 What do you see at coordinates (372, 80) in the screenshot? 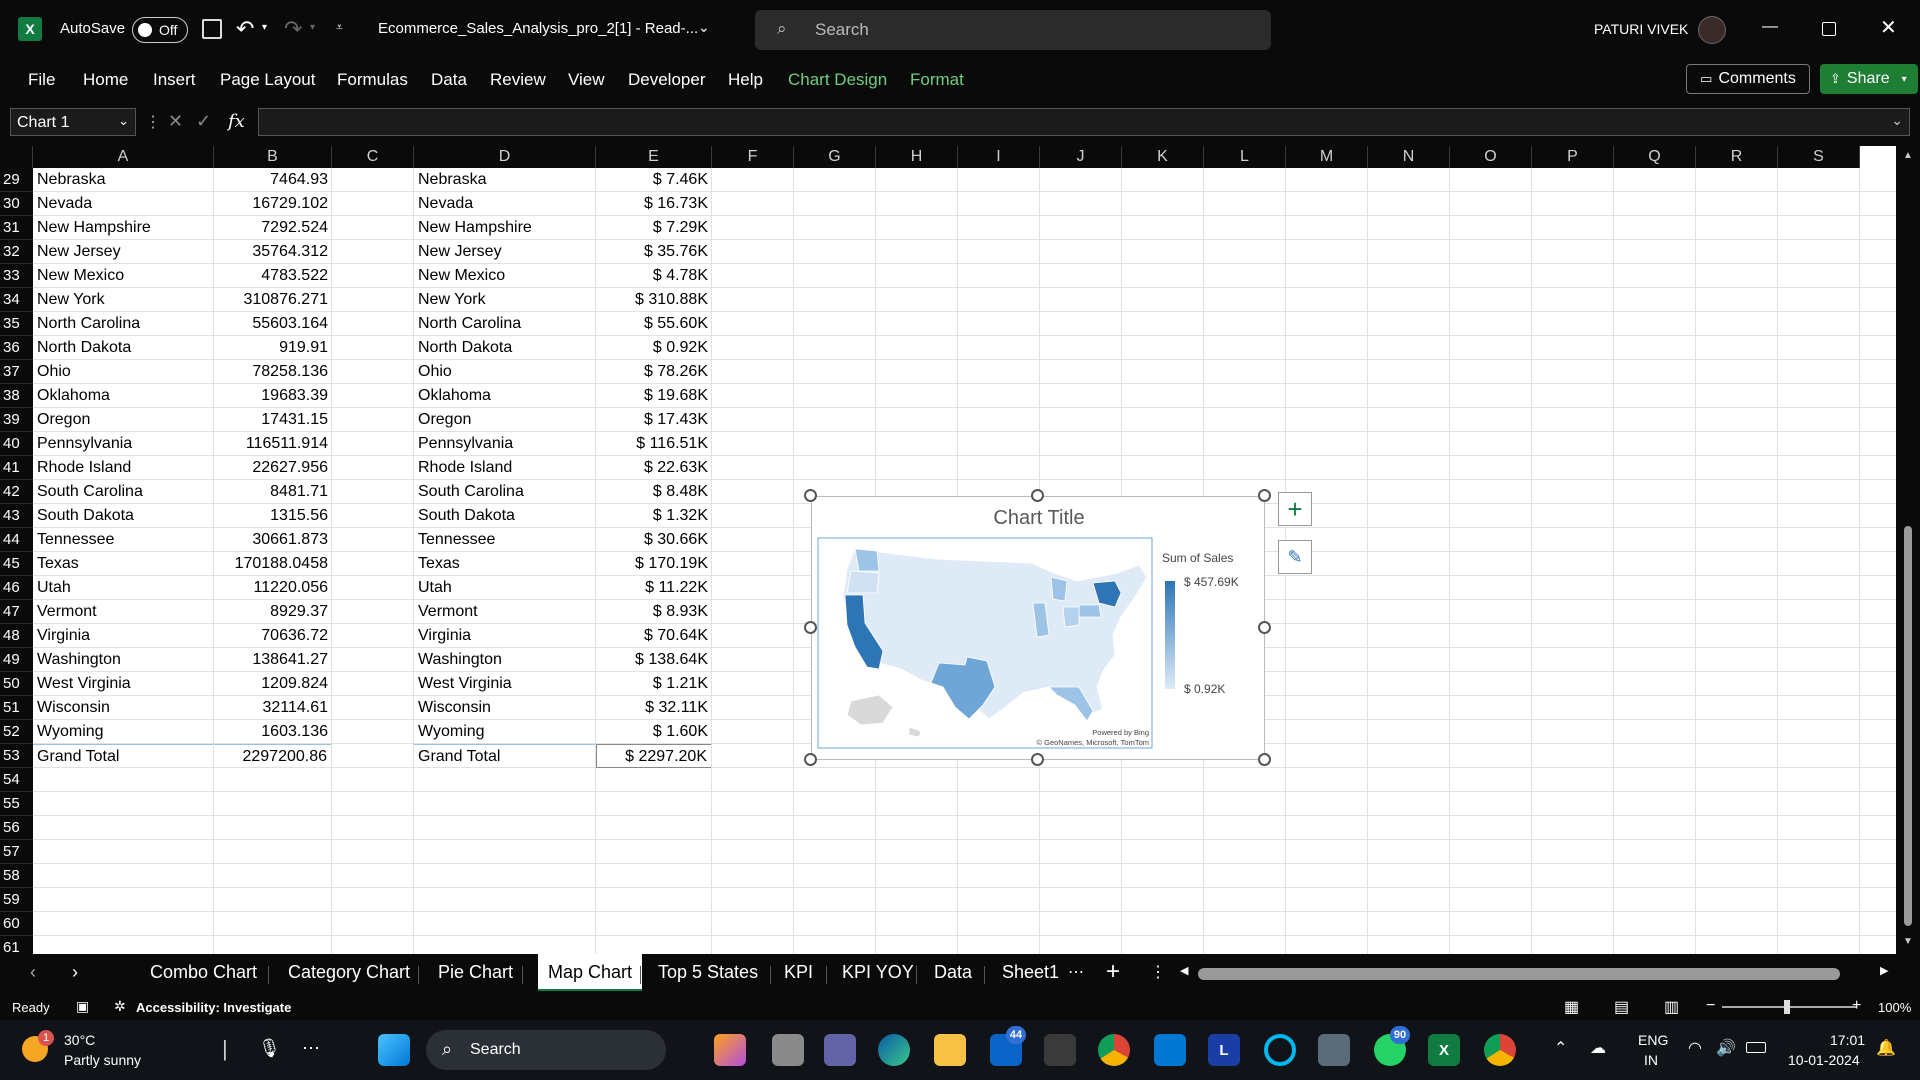
I see `tab-formulas: Formulas` at bounding box center [372, 80].